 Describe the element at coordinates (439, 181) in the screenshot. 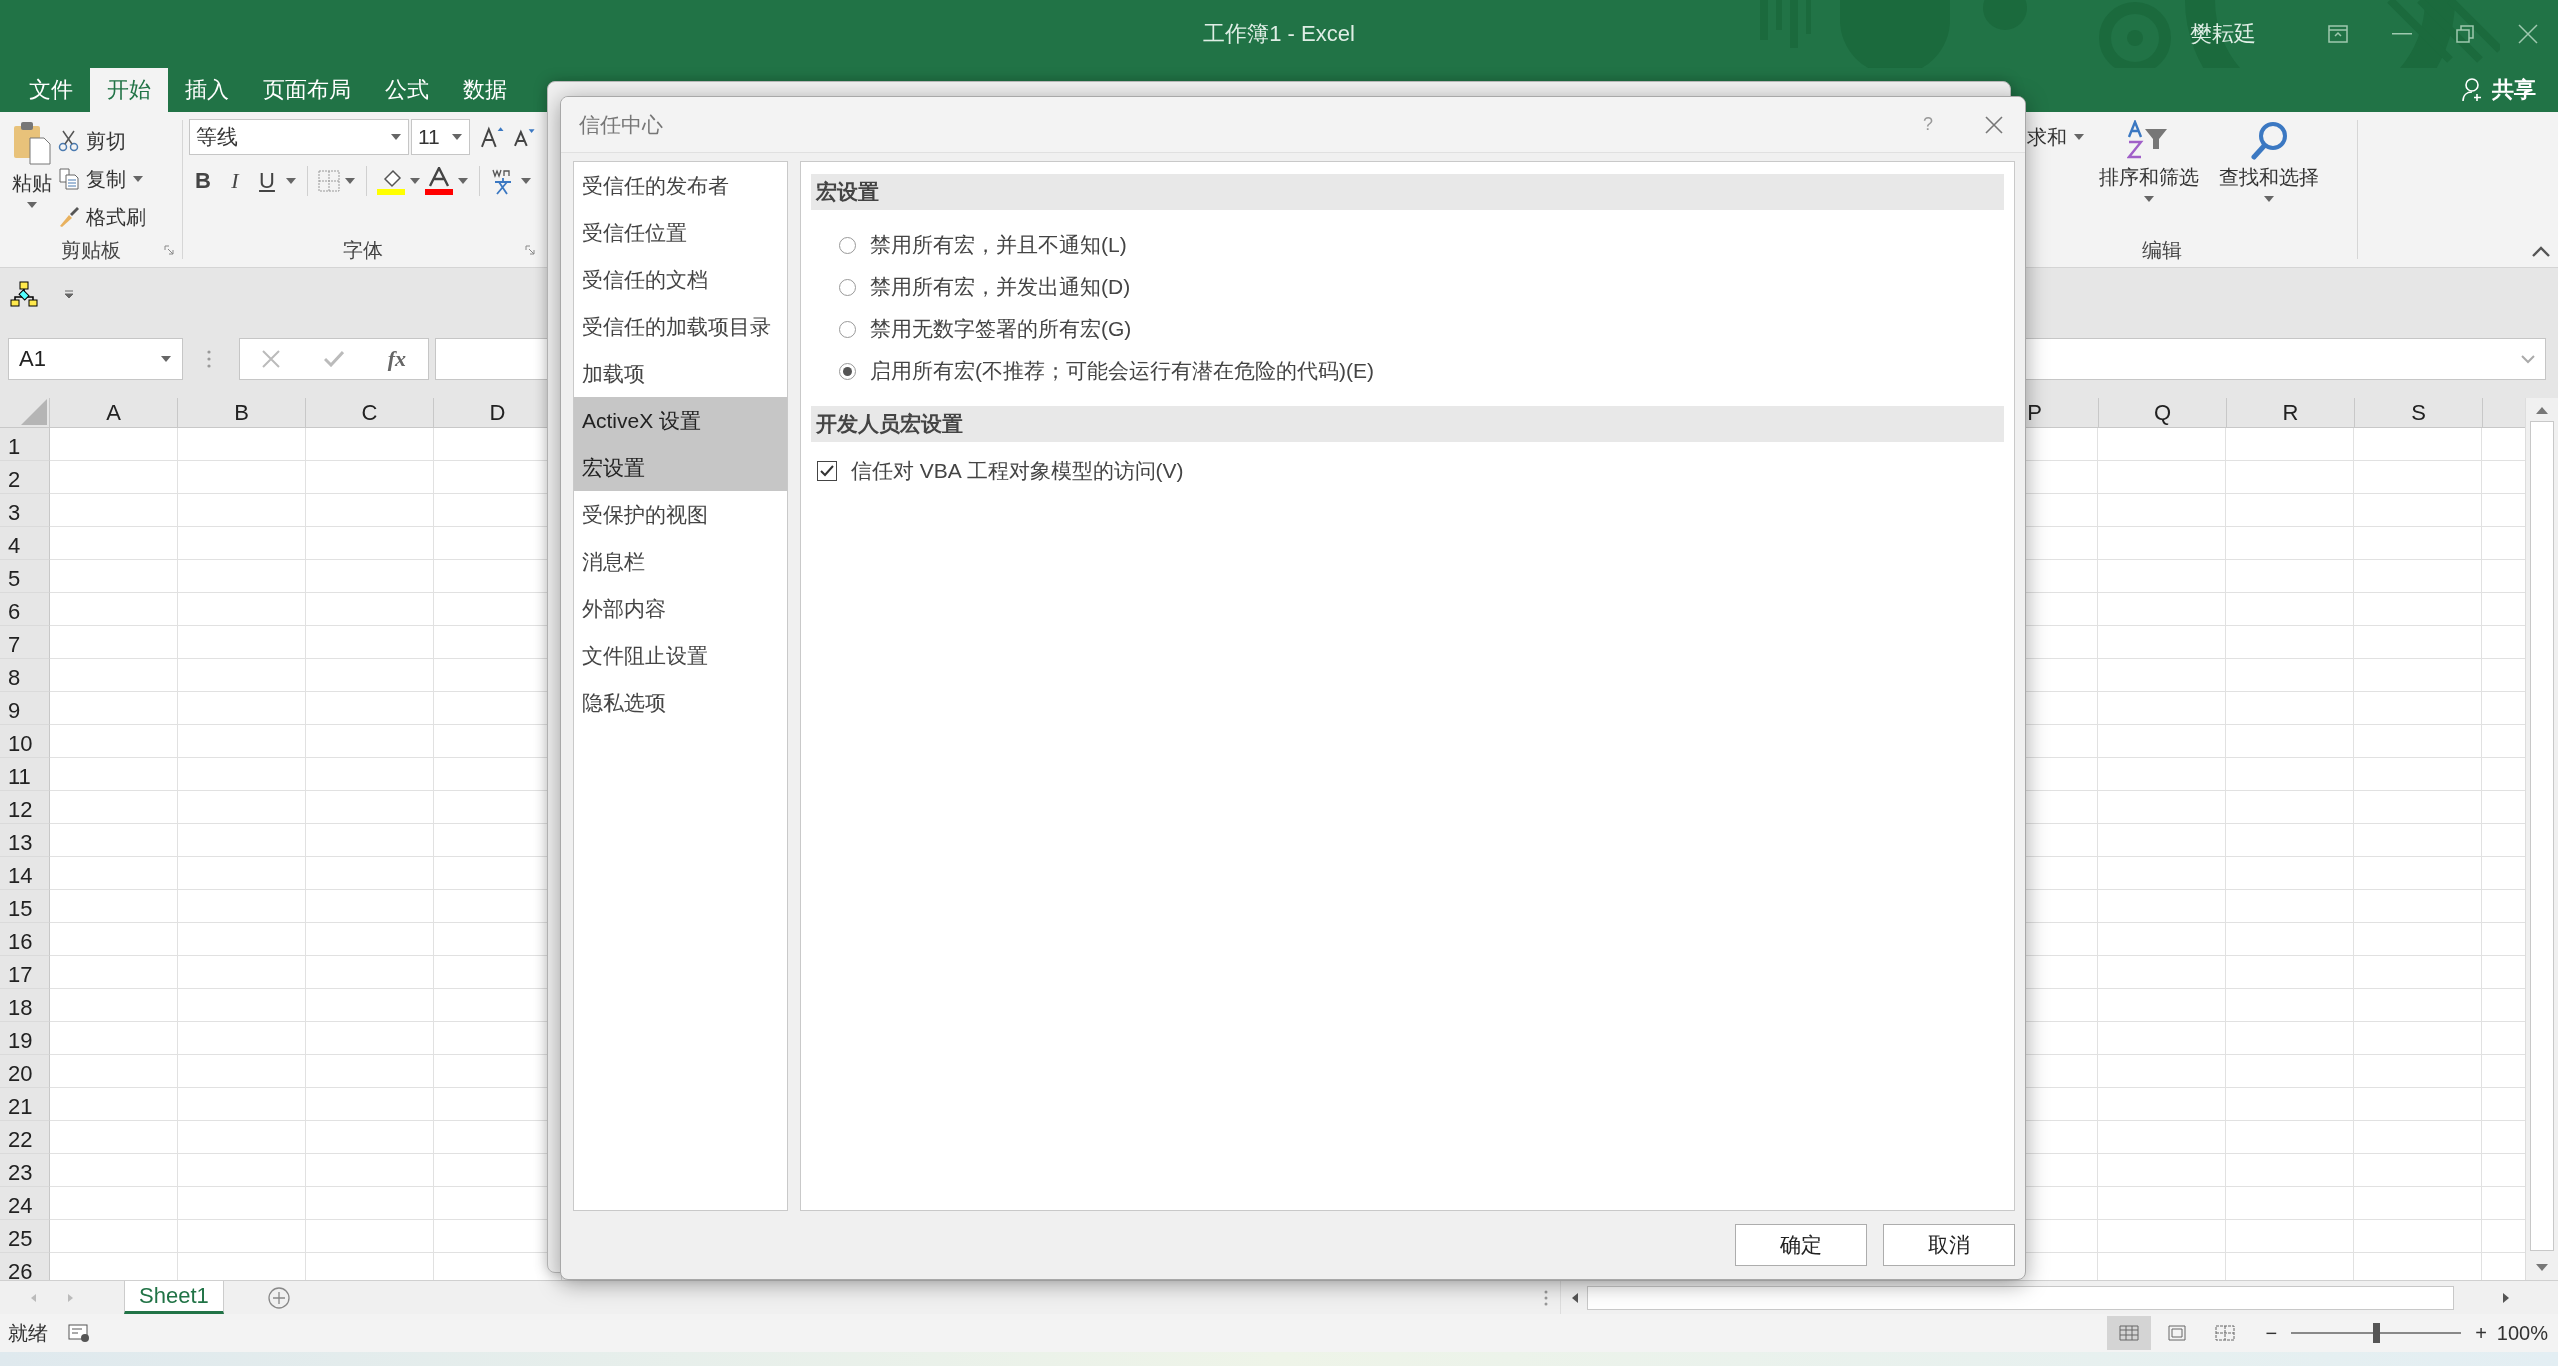

I see `font-color-icon` at that location.